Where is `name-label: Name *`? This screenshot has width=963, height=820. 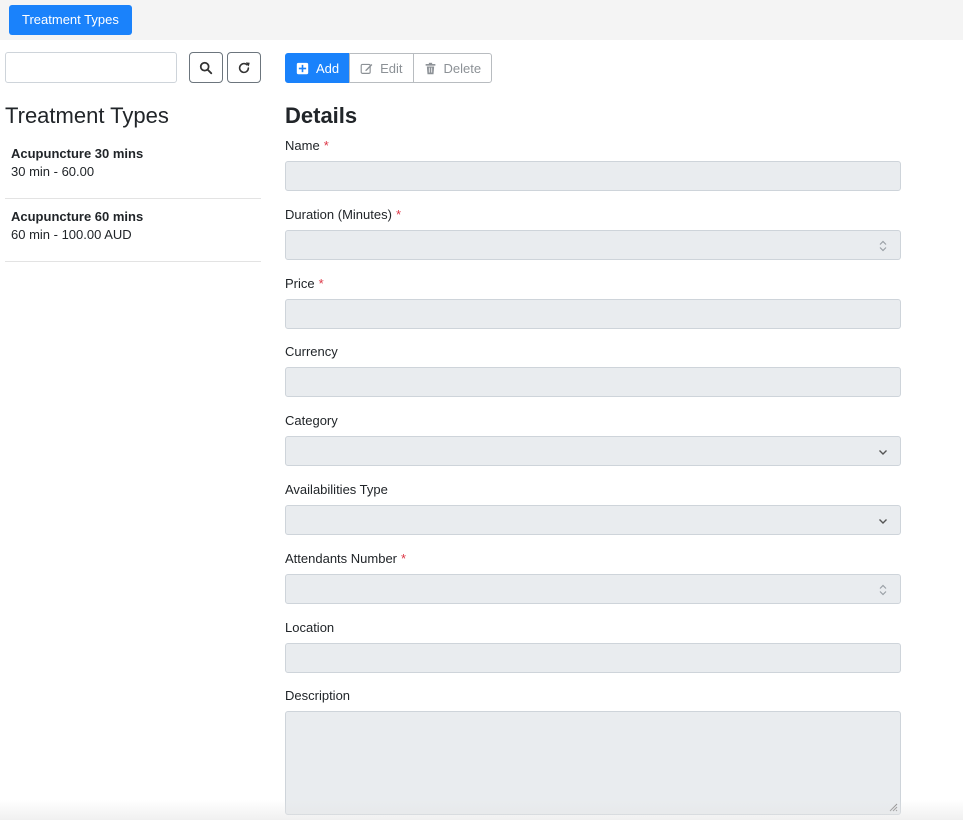
name-label: Name * is located at coordinates (307, 145).